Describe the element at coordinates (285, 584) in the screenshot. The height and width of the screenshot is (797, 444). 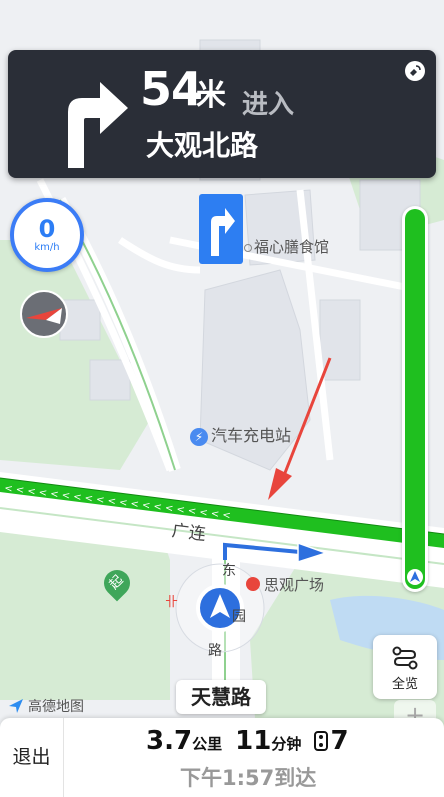
I see `poi-plaza-label: 思观广场` at that location.